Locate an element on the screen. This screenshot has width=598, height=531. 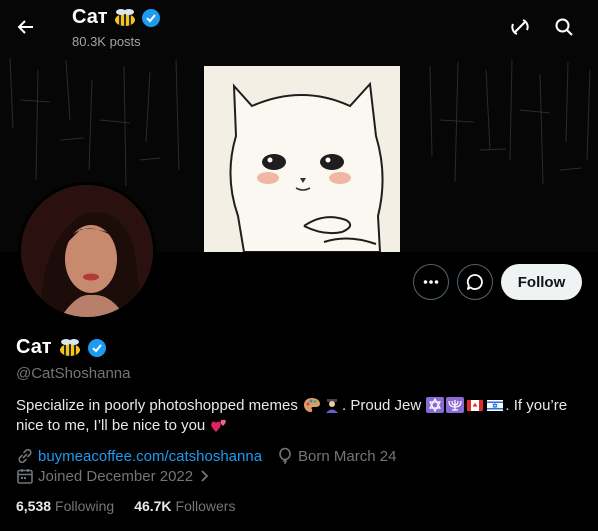
followers-stat: 46.7K Followers is located at coordinates (184, 506).